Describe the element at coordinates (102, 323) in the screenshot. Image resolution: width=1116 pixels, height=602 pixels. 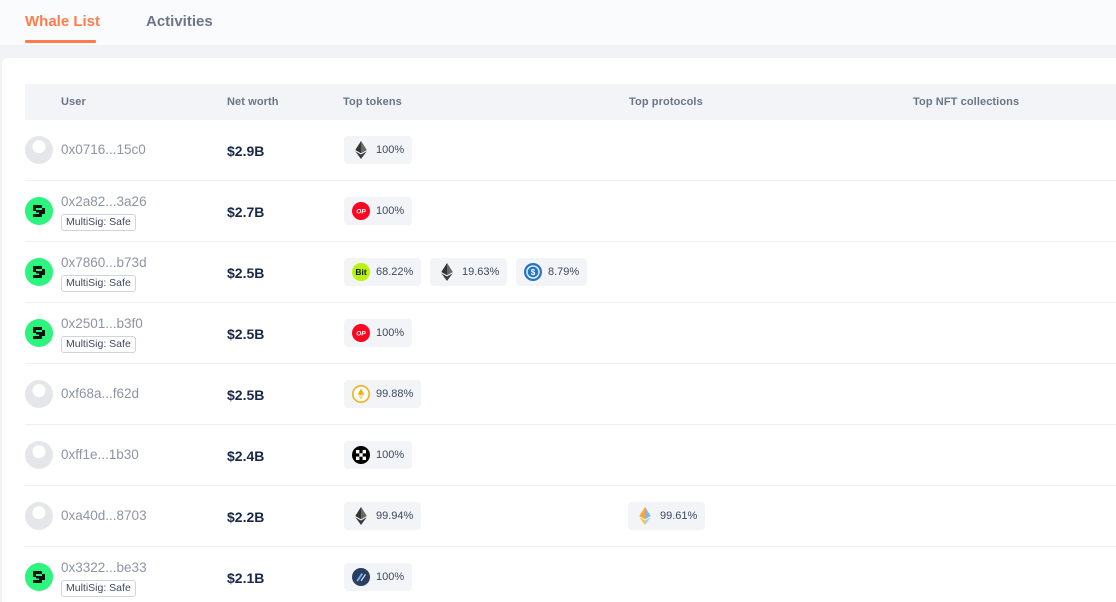
I see `wallet-address-link: 0x2501...b3f0` at that location.